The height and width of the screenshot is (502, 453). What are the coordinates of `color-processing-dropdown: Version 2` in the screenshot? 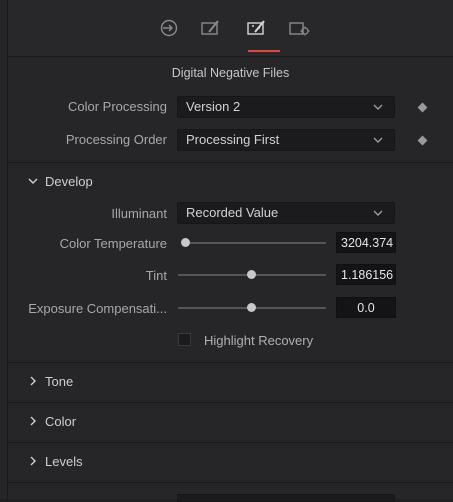 It's located at (286, 107).